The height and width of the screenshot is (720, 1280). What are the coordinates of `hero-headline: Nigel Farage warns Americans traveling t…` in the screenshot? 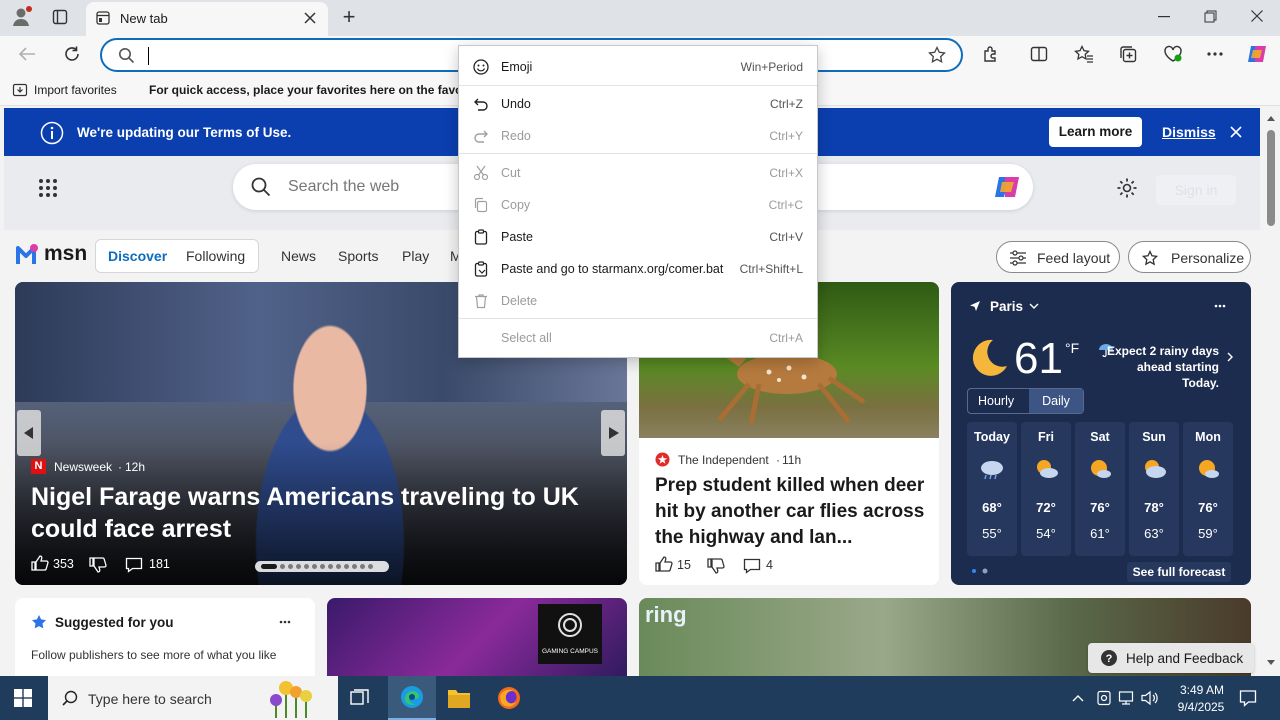 It's located at (326, 513).